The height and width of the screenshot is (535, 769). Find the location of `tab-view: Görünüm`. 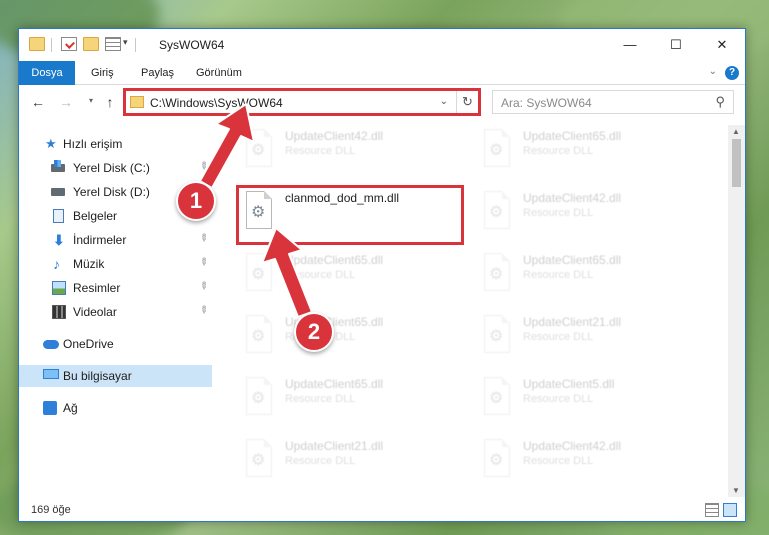

tab-view: Görünüm is located at coordinates (219, 73).